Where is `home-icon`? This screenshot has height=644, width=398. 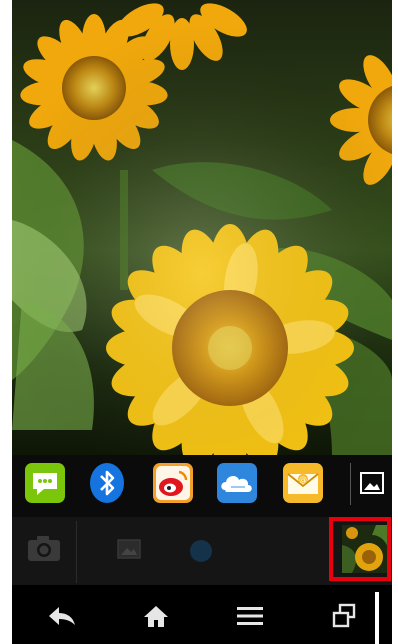
home-icon is located at coordinates (156, 616).